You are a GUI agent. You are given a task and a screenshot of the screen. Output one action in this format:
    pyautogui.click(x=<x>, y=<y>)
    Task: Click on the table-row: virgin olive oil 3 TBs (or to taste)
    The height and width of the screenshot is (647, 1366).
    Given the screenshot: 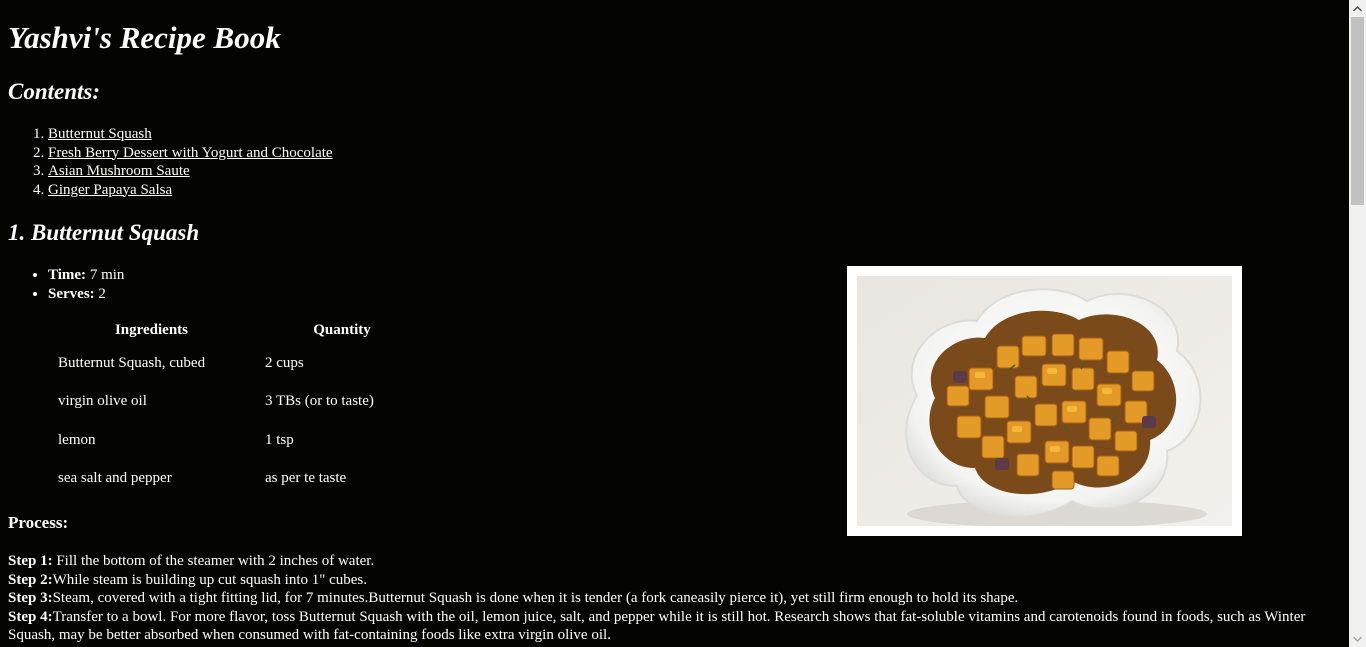 What is the action you would take?
    pyautogui.click(x=238, y=402)
    